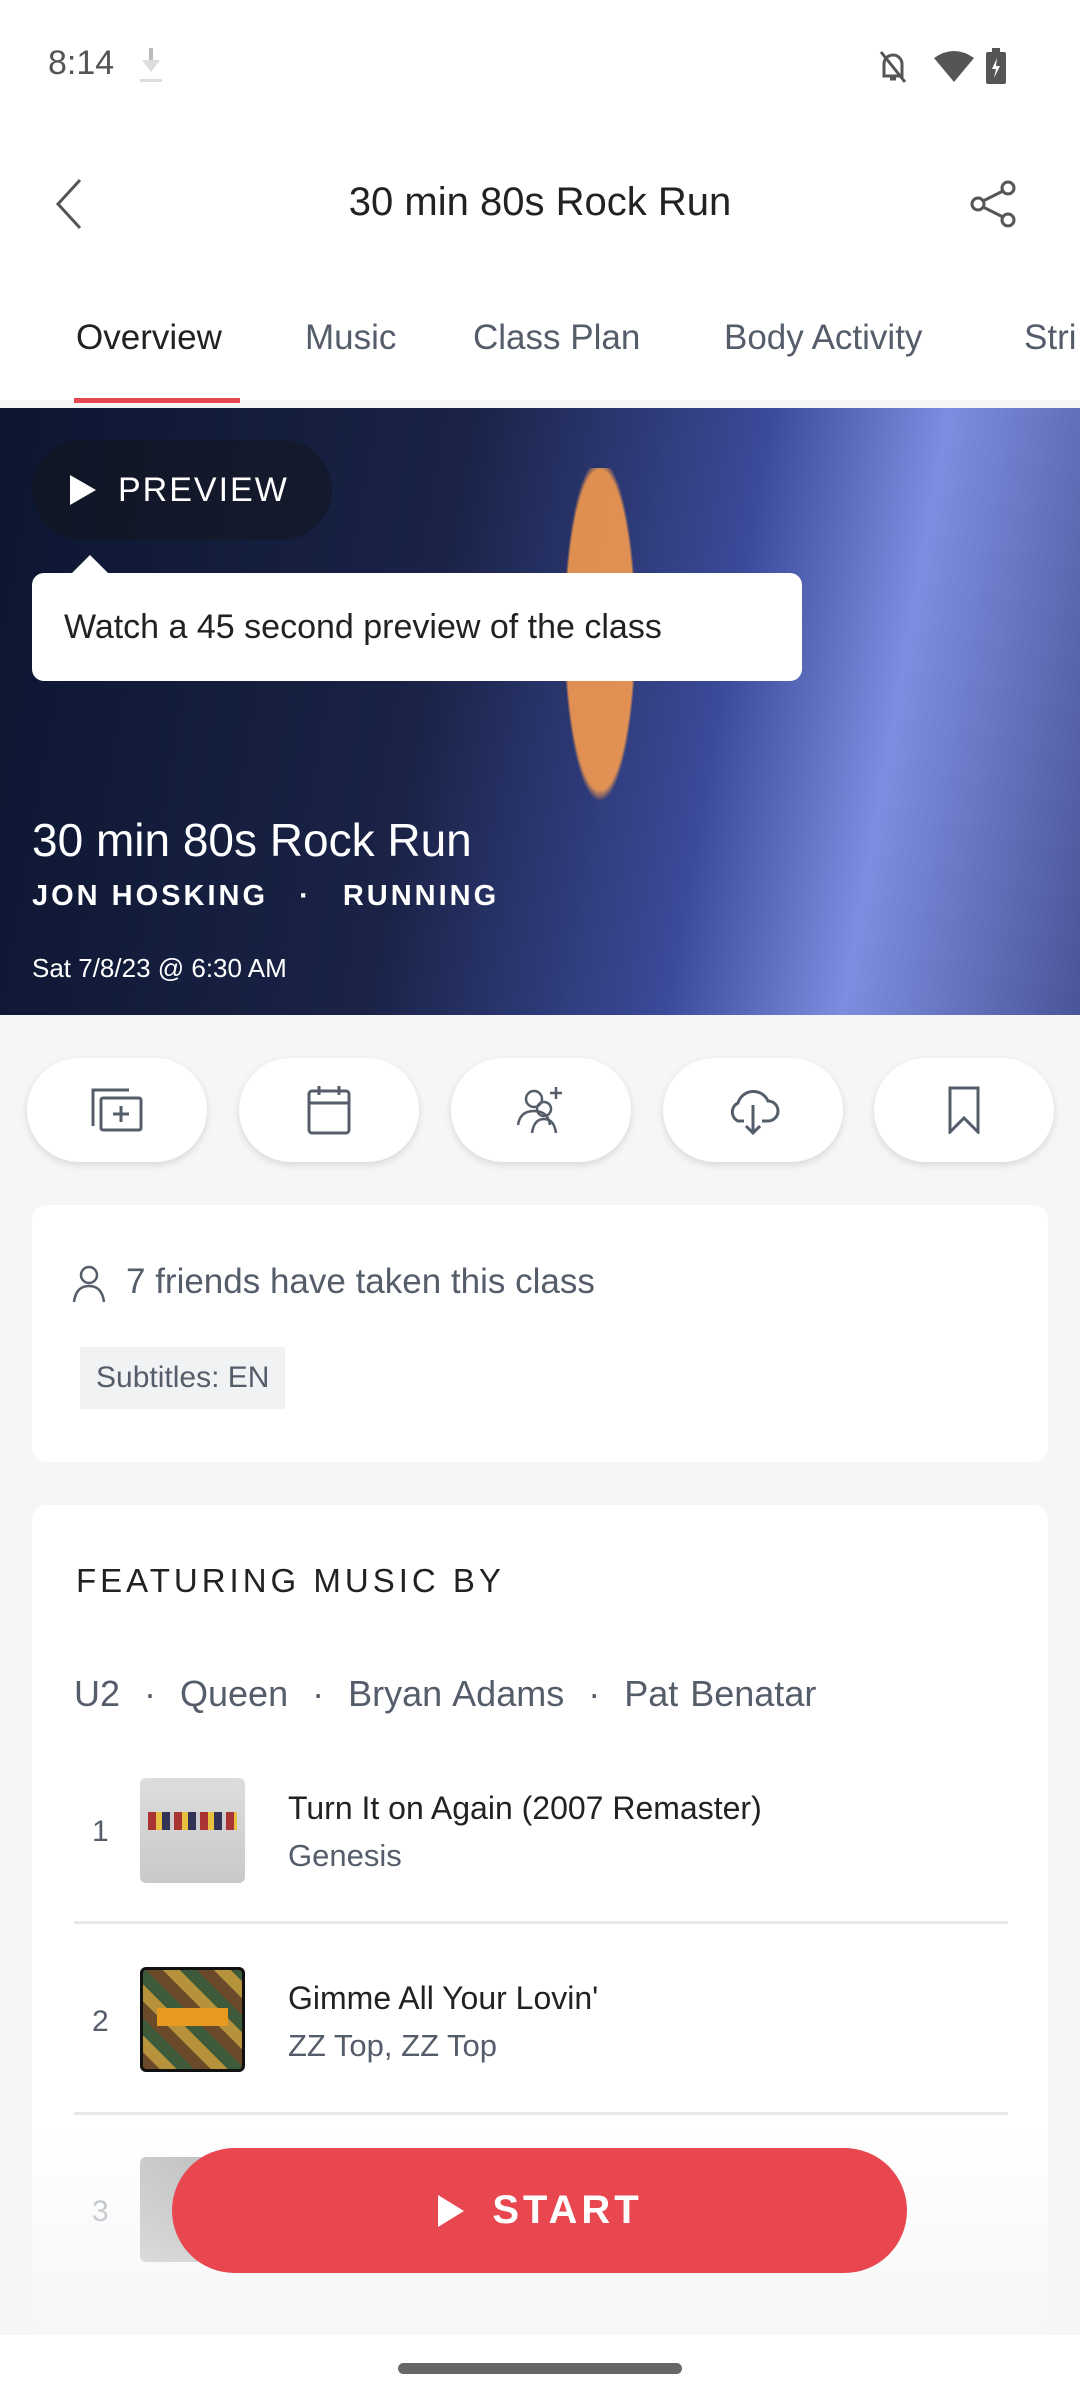 The height and width of the screenshot is (2400, 1080). What do you see at coordinates (290, 1580) in the screenshot?
I see `music-heading: FEATURING MUSIC BY` at bounding box center [290, 1580].